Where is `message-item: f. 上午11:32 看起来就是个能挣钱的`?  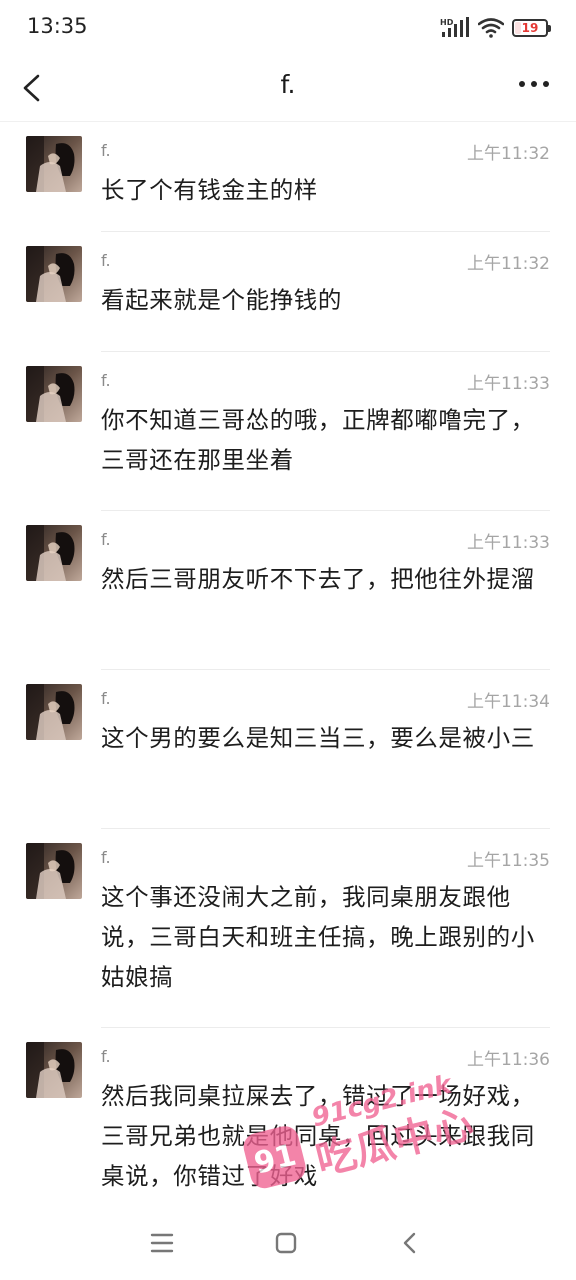
message-item: f. 上午11:32 看起来就是个能挣钱的 is located at coordinates (288, 292).